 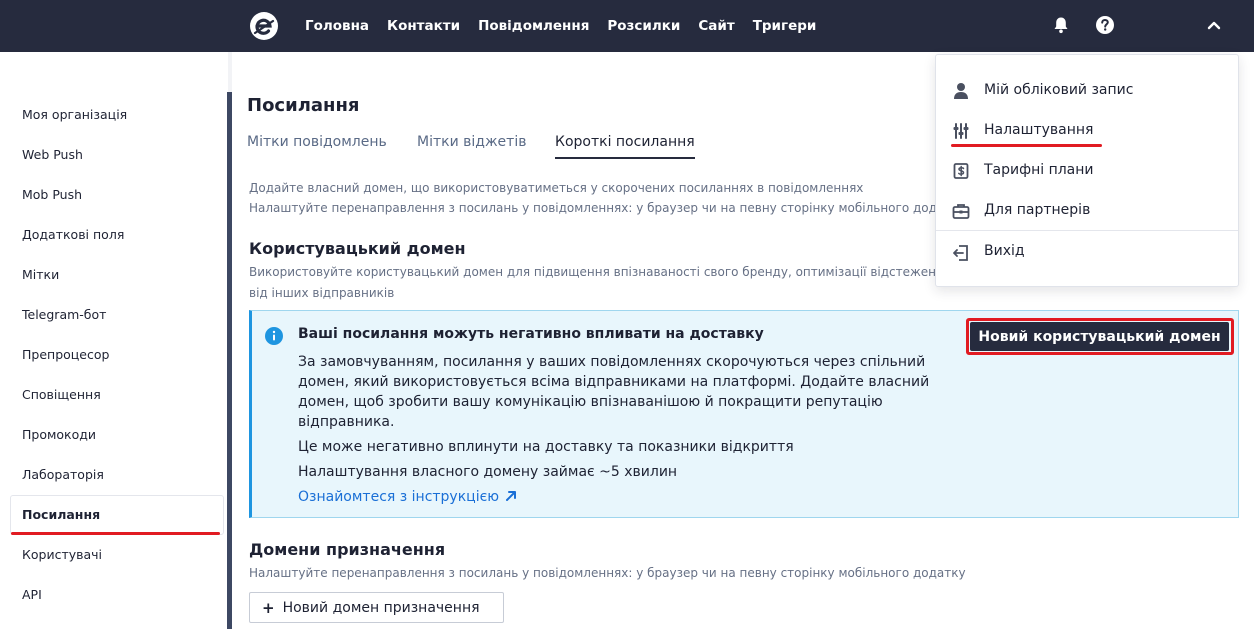 I want to click on tab-widget-tags: Мітки віджетів, so click(x=471, y=145).